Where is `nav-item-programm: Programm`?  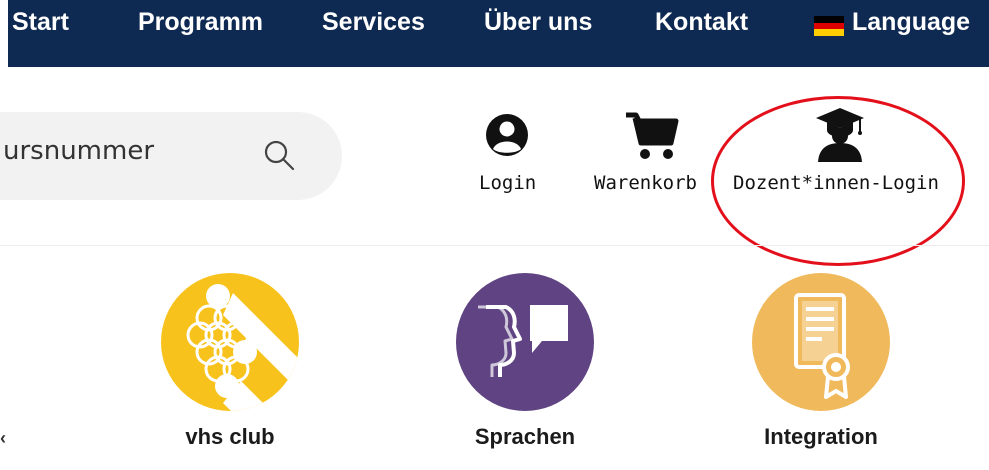 nav-item-programm: Programm is located at coordinates (200, 22).